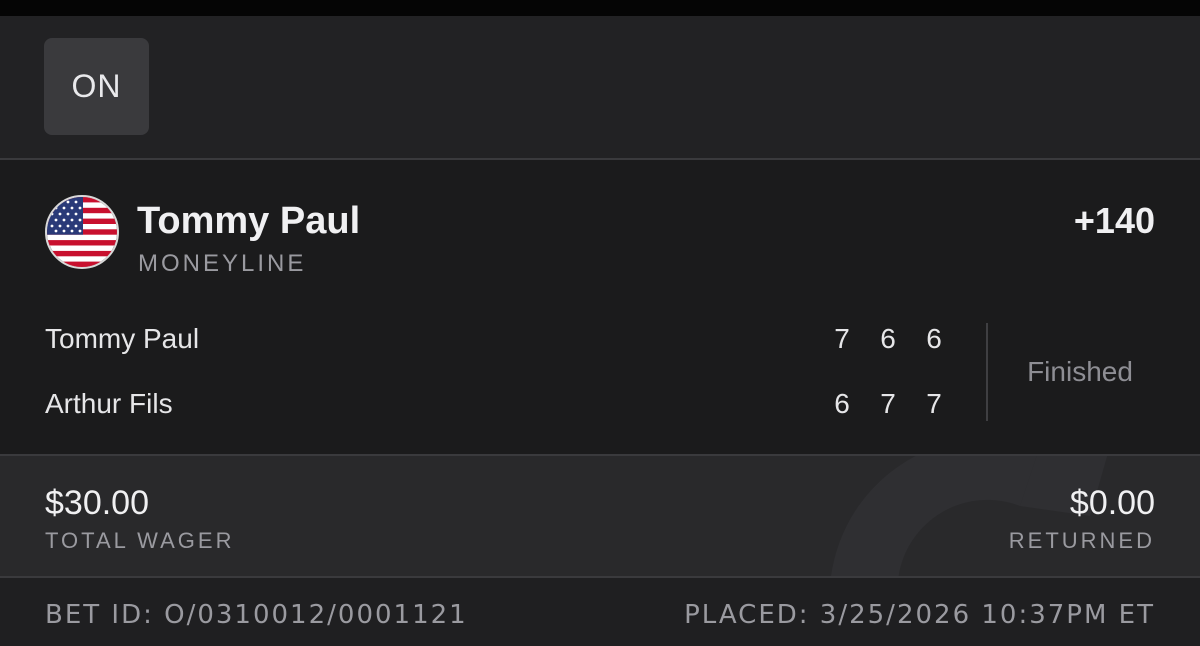 The width and height of the screenshot is (1200, 646). What do you see at coordinates (82, 232) in the screenshot?
I see `us-flag-icon` at bounding box center [82, 232].